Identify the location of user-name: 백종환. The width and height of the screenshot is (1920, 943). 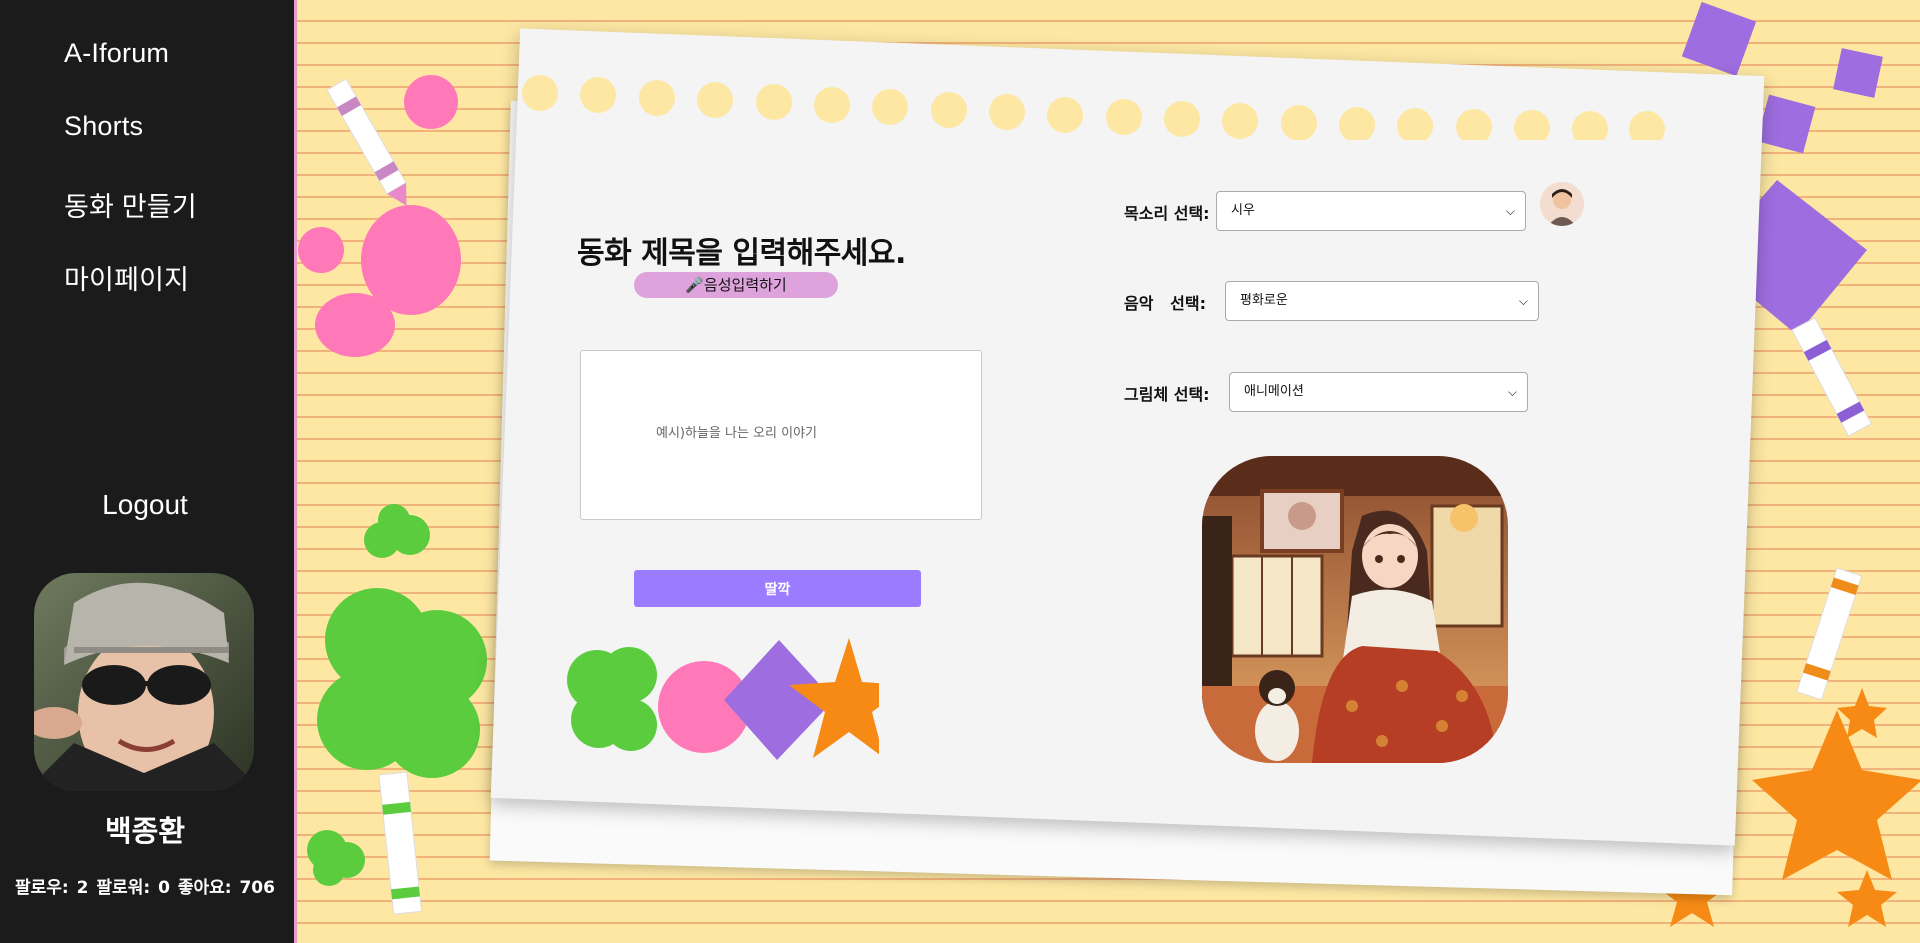
(145, 831).